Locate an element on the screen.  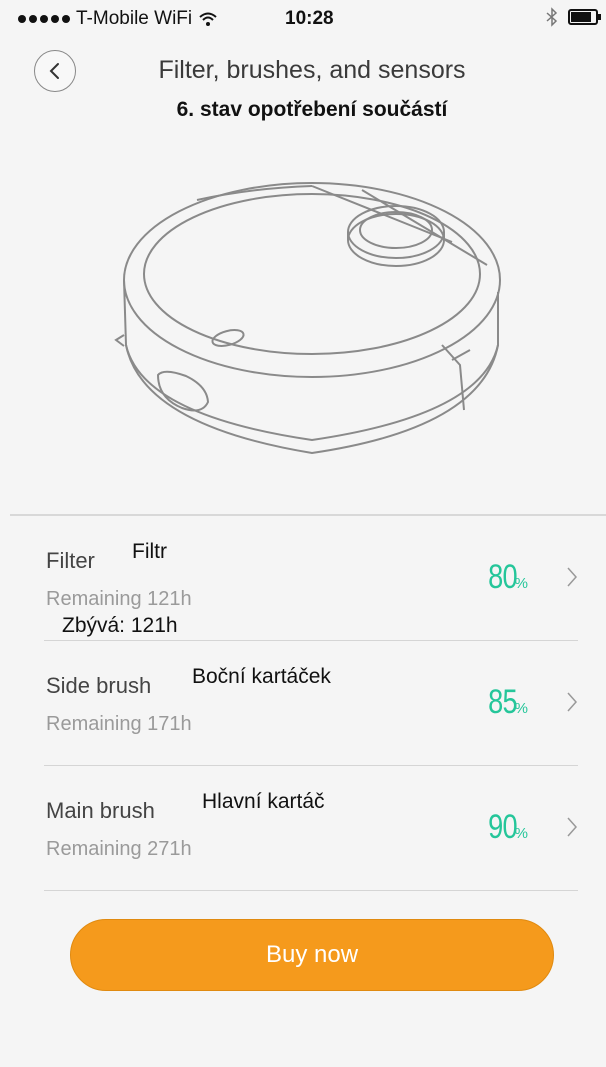
item-name-cz: Filtr is located at coordinates (149, 551).